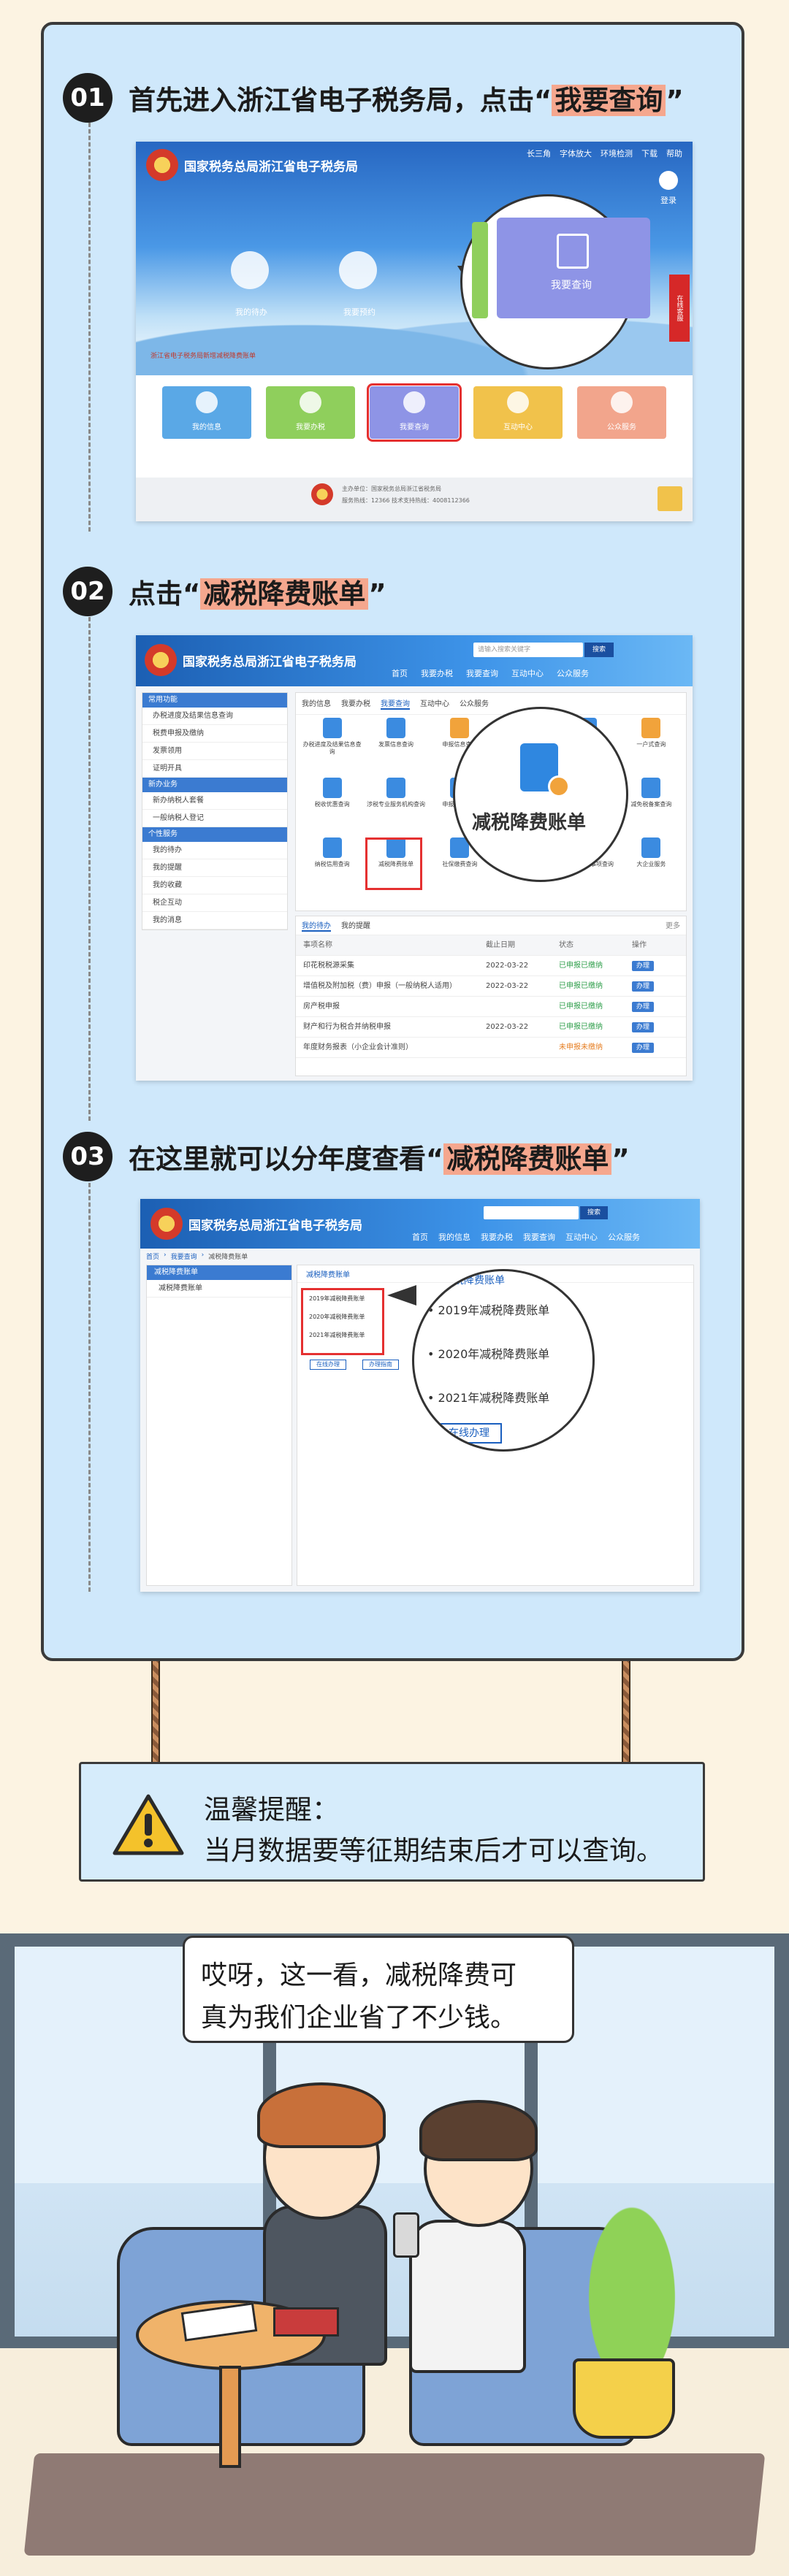  I want to click on tab: 我的信息, so click(316, 703).